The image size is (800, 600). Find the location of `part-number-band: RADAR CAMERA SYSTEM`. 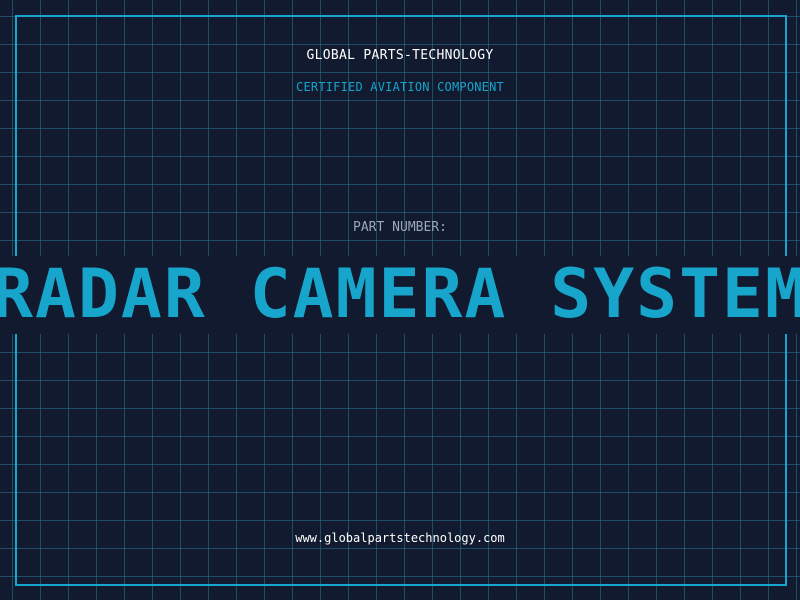

part-number-band: RADAR CAMERA SYSTEM is located at coordinates (400, 295).